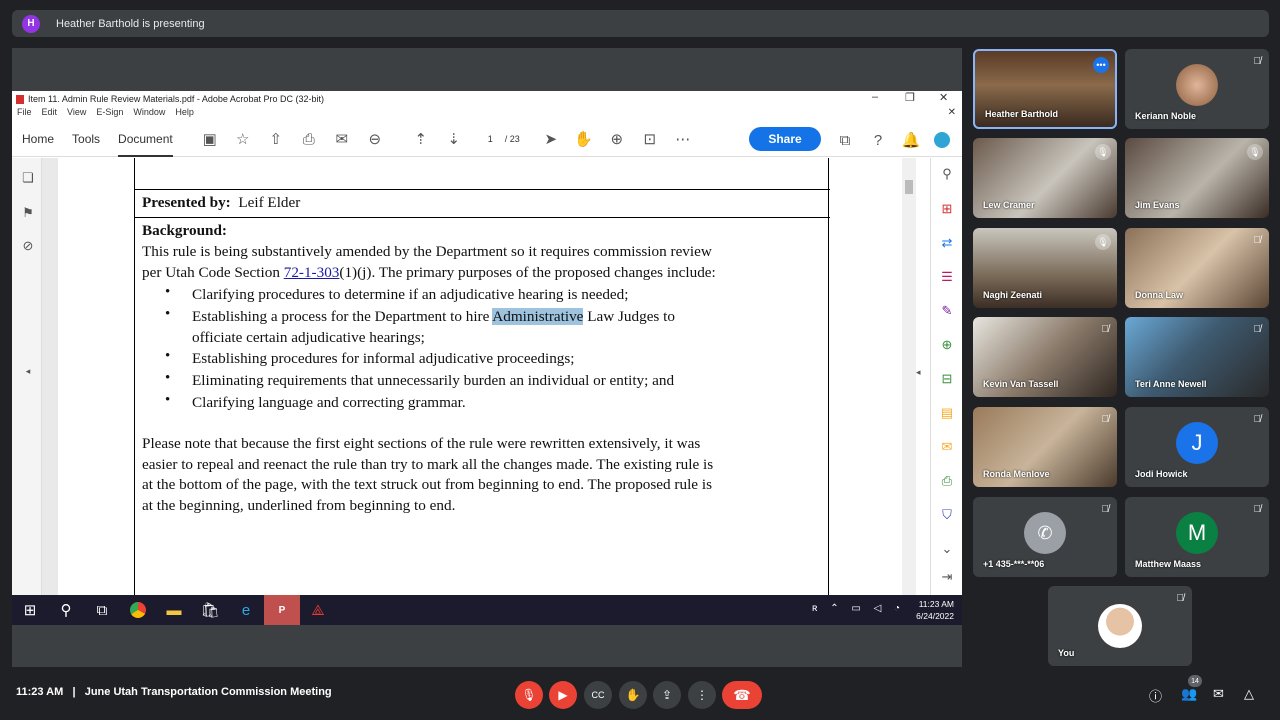  I want to click on hand-tool-icon: ✋, so click(584, 139).